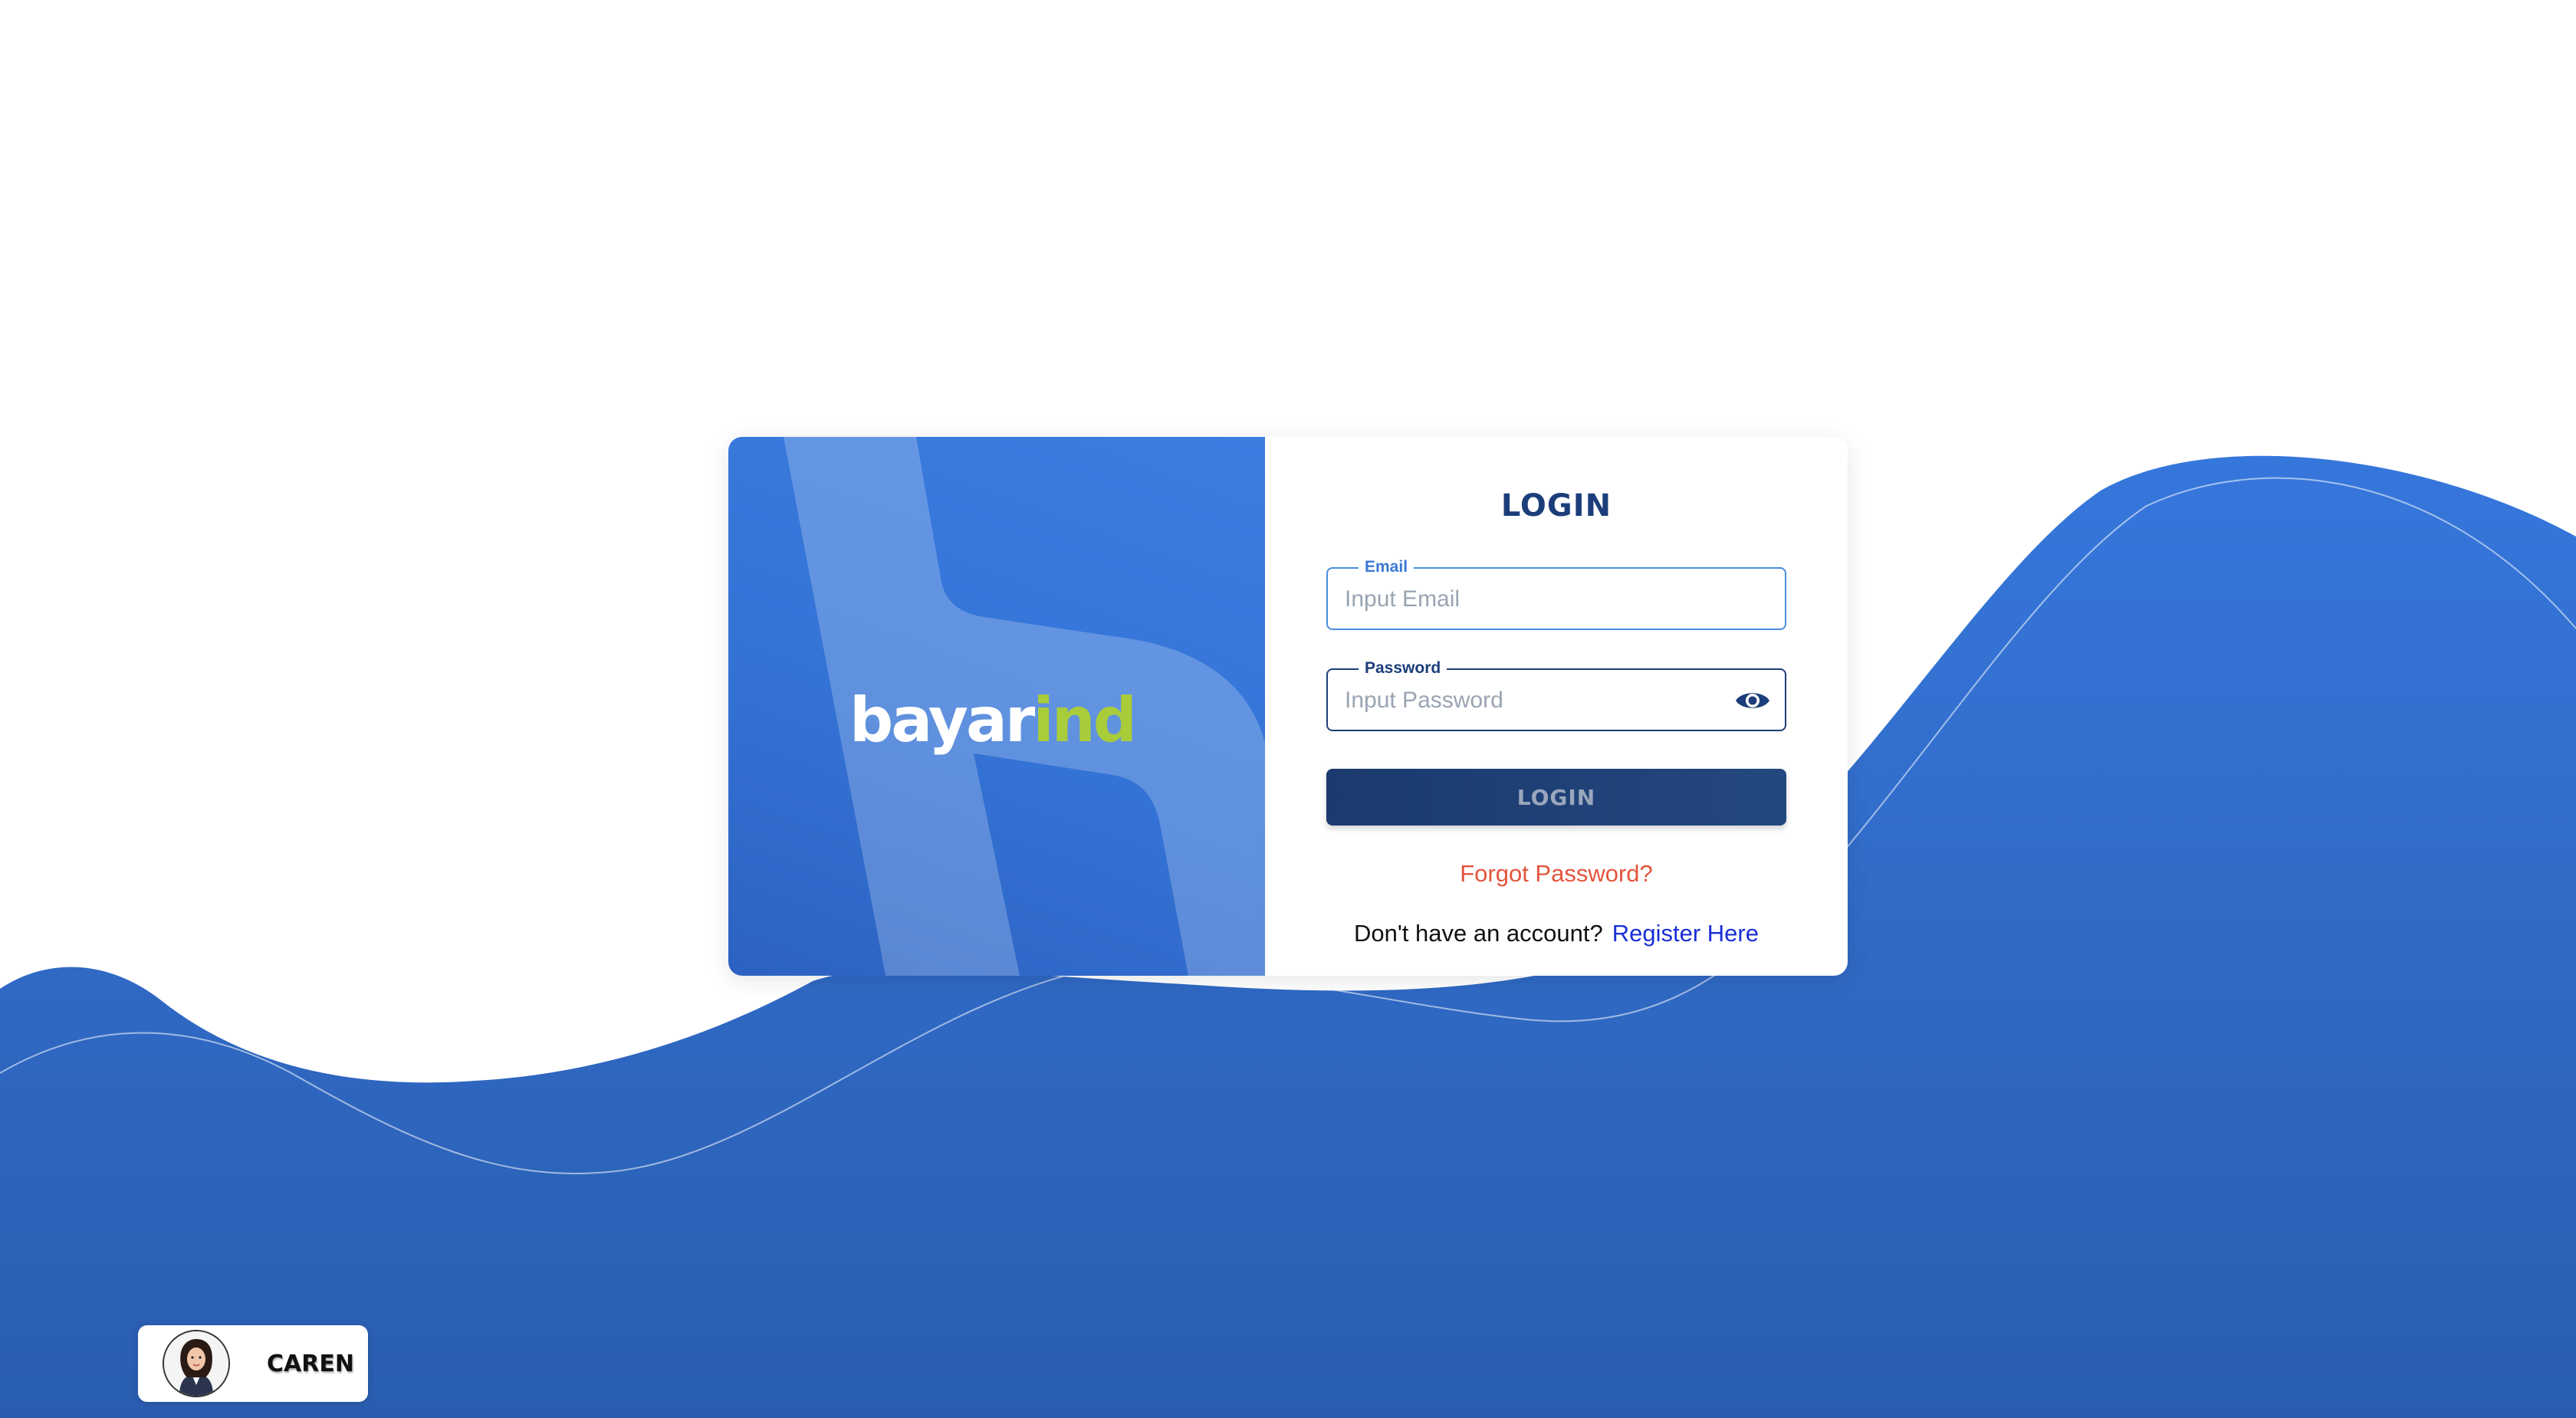  Describe the element at coordinates (196, 1363) in the screenshot. I see `avatar-icon` at that location.